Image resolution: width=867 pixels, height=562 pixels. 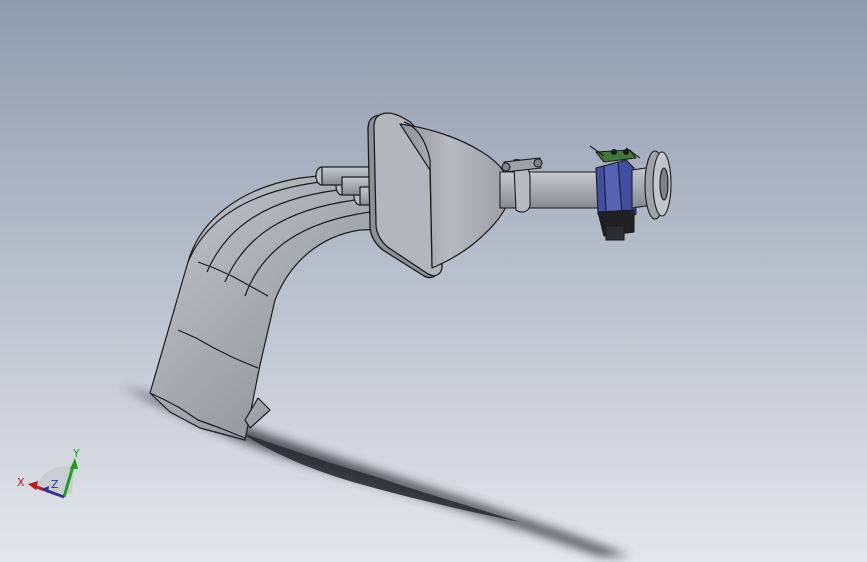 What do you see at coordinates (615, 233) in the screenshot?
I see `actuator-plug` at bounding box center [615, 233].